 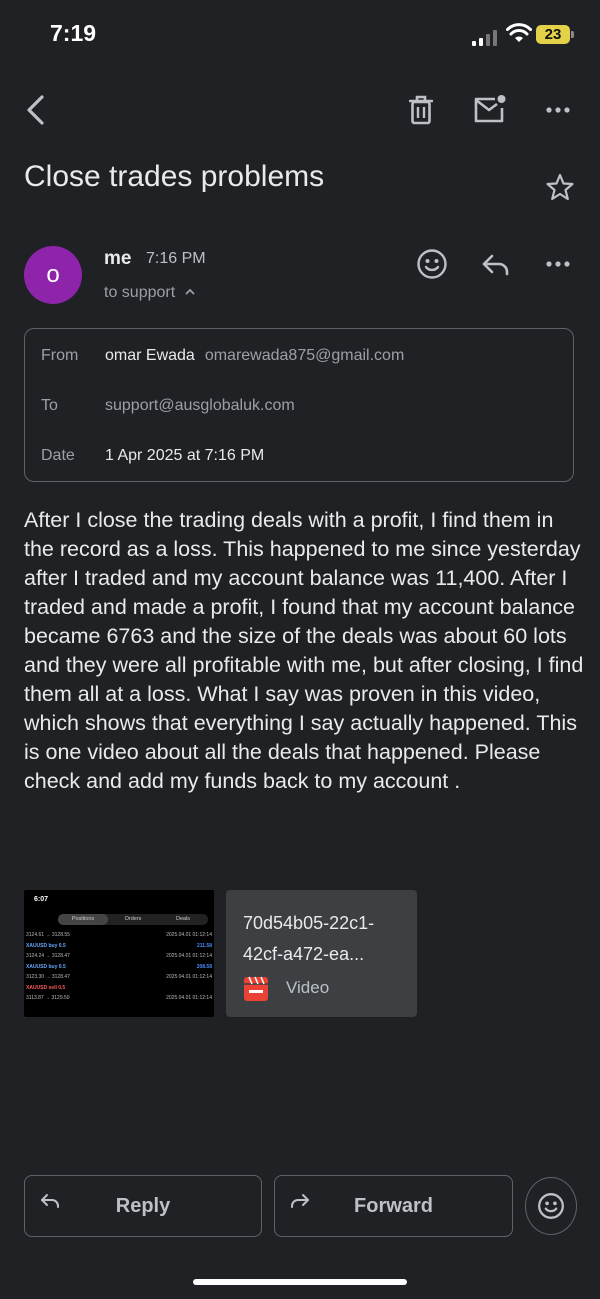 I want to click on back-button, so click(x=35, y=110).